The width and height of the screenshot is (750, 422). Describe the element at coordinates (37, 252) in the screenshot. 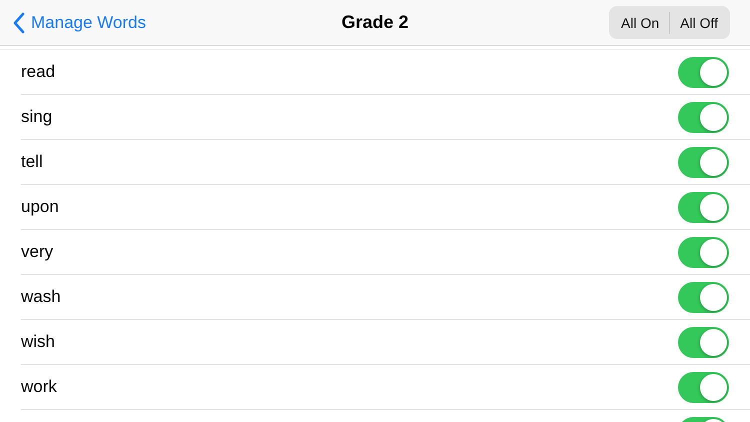

I see `word-label: very` at that location.